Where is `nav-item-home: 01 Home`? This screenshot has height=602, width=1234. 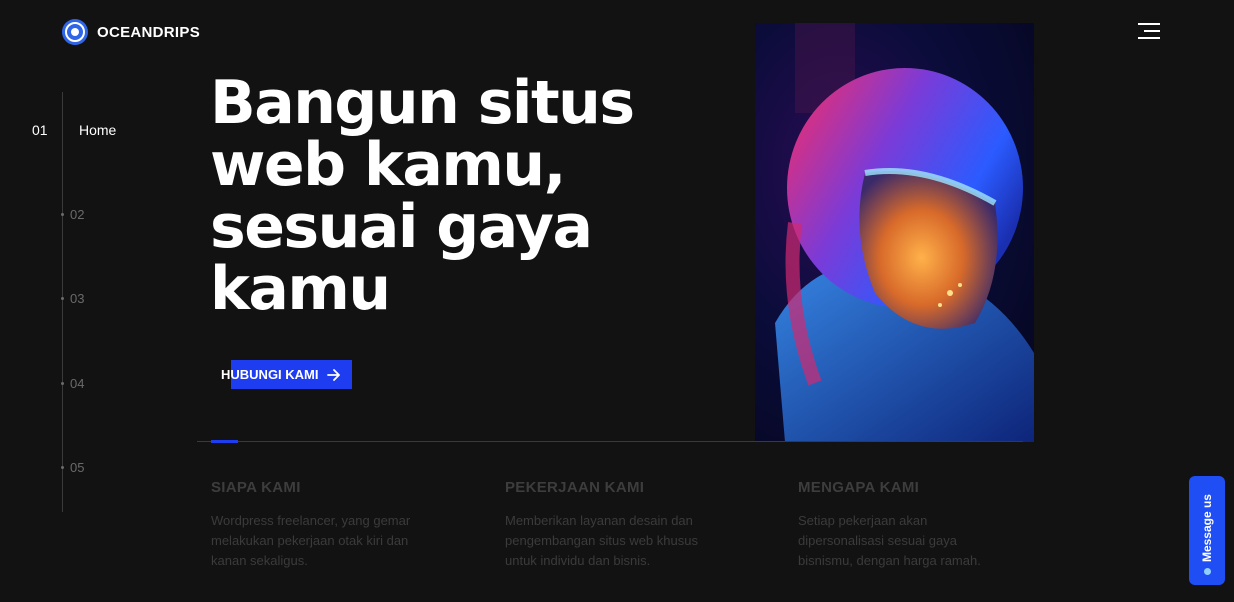 nav-item-home: 01 Home is located at coordinates (74, 130).